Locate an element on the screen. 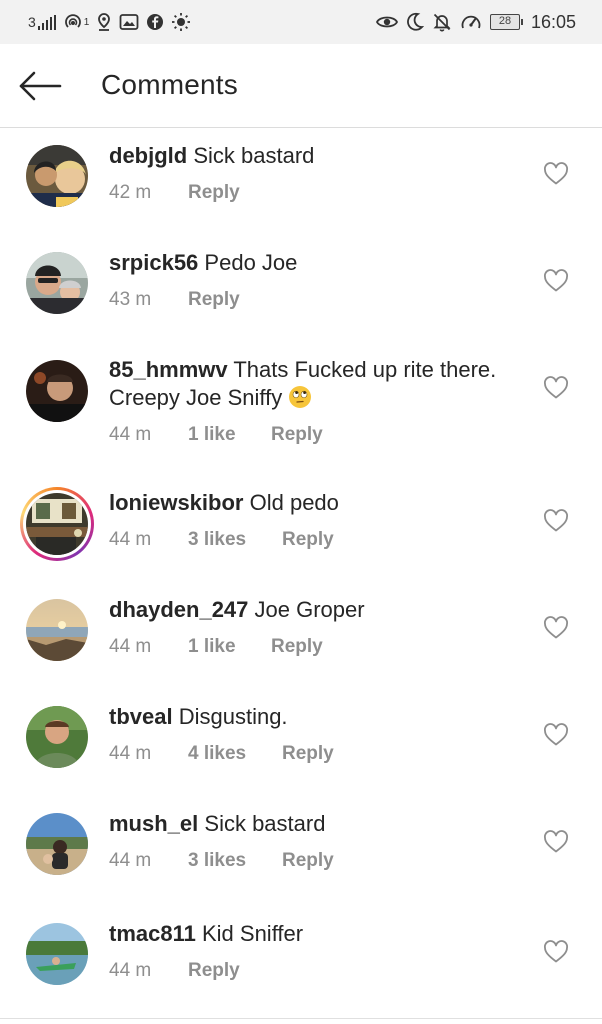 The width and height of the screenshot is (602, 1024). username: srpick56 is located at coordinates (153, 262).